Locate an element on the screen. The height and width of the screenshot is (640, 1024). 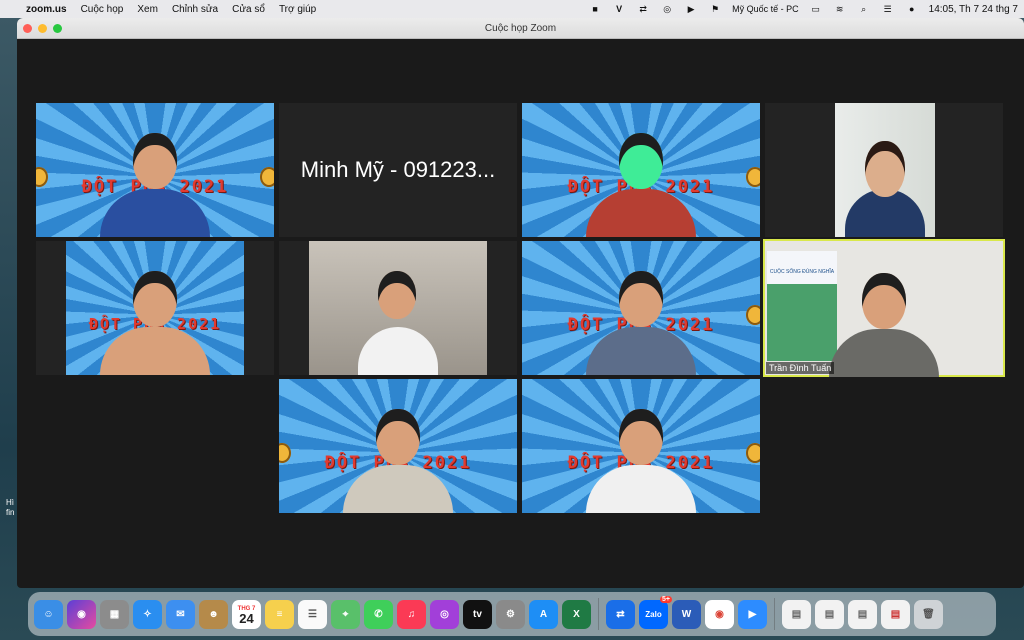
safari-icon: ✧ is located at coordinates (147, 614).